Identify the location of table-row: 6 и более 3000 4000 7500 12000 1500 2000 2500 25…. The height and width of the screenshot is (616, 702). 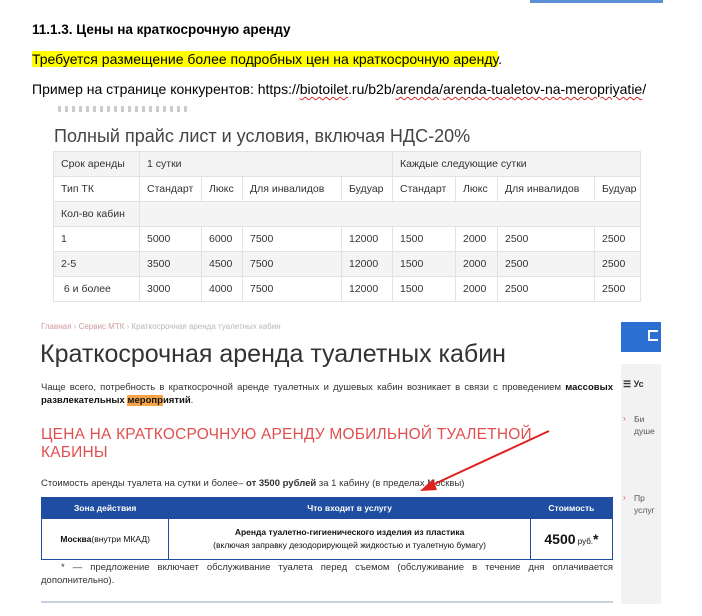
(347, 289).